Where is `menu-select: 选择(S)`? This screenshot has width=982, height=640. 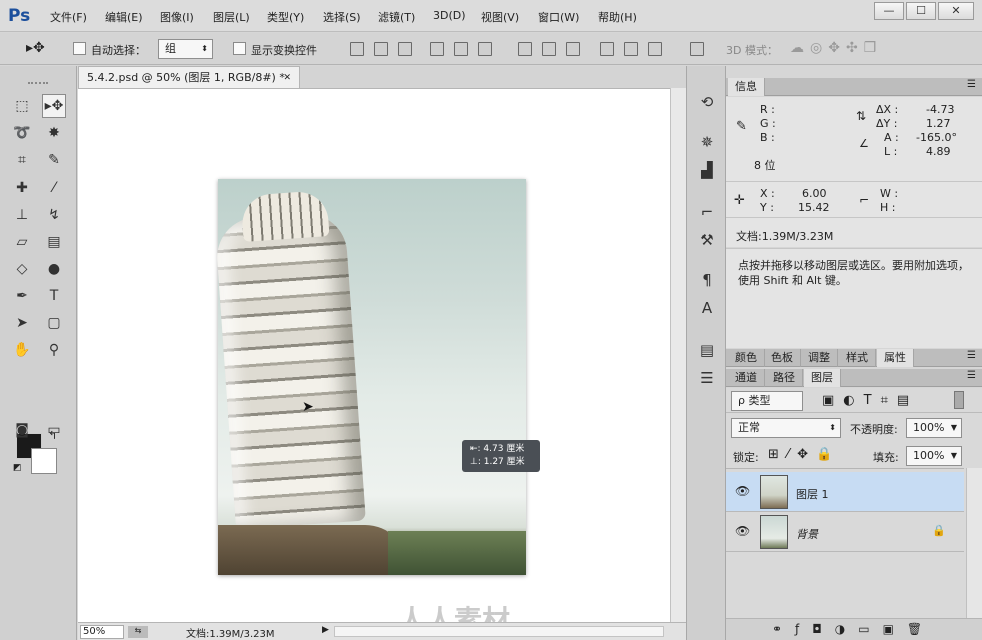 menu-select: 选择(S) is located at coordinates (342, 17).